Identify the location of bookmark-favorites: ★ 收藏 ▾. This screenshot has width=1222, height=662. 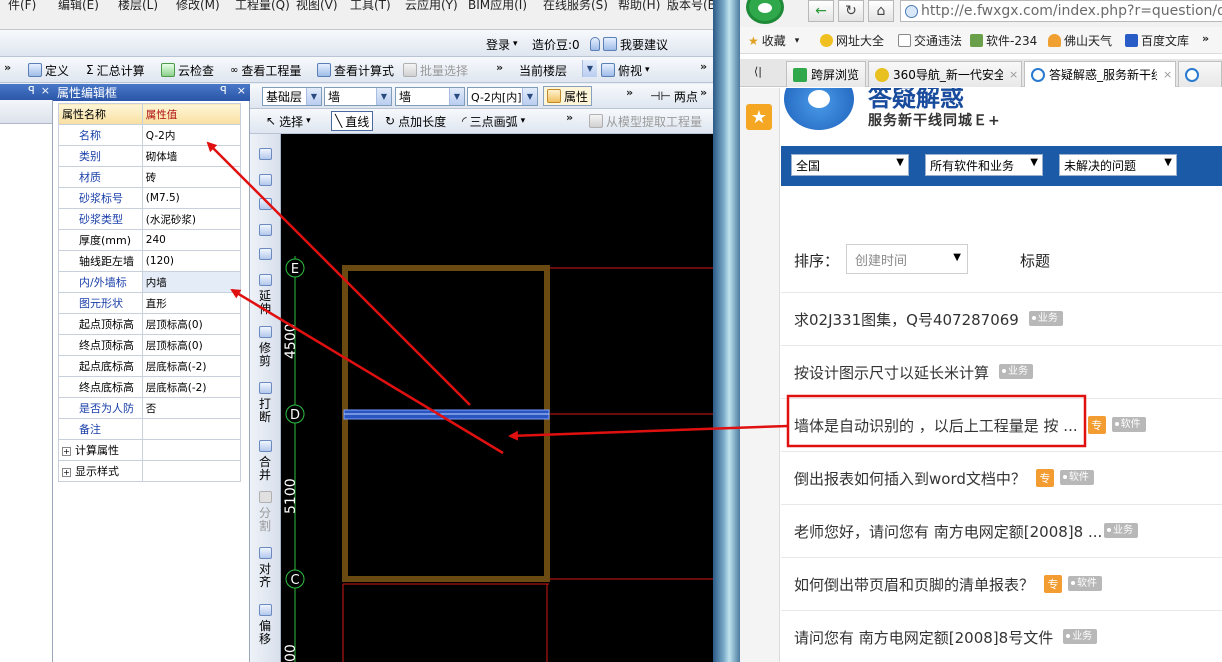
(773, 40).